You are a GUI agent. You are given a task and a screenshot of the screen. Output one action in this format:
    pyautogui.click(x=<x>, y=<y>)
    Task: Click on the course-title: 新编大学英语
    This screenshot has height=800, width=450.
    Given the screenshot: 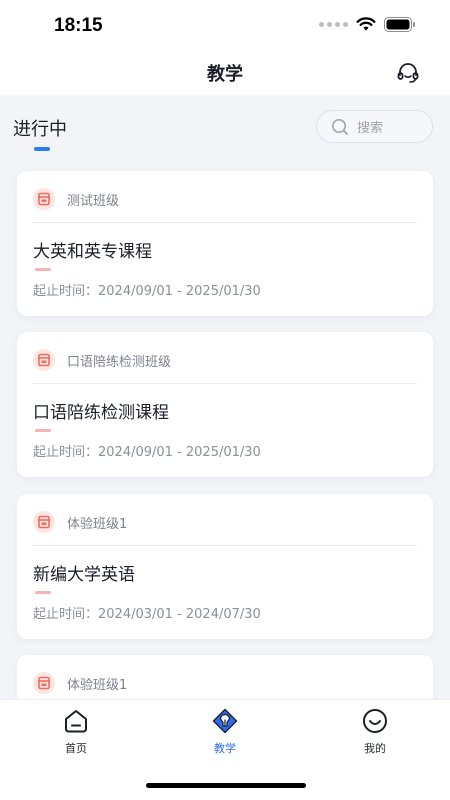 What is the action you would take?
    pyautogui.click(x=84, y=575)
    